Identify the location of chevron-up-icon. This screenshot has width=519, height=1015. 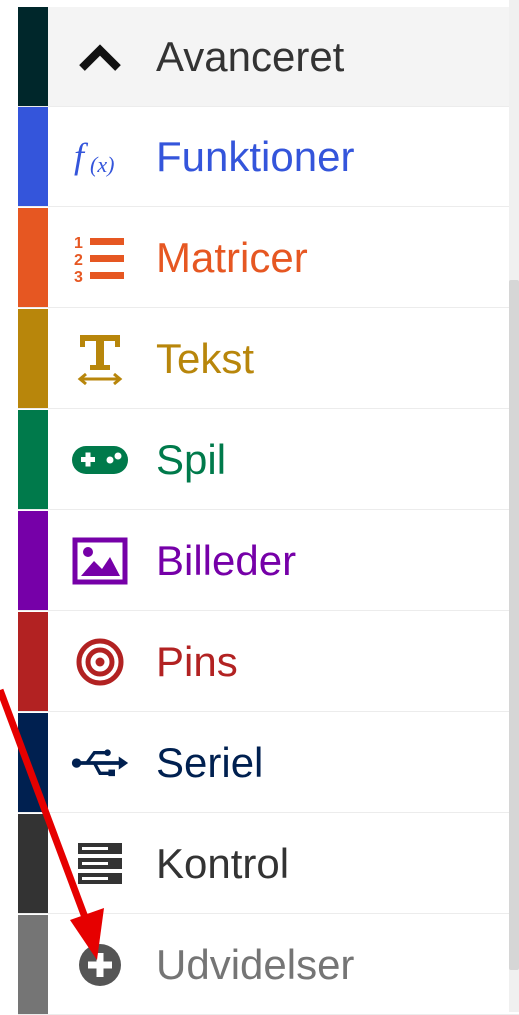
(100, 57).